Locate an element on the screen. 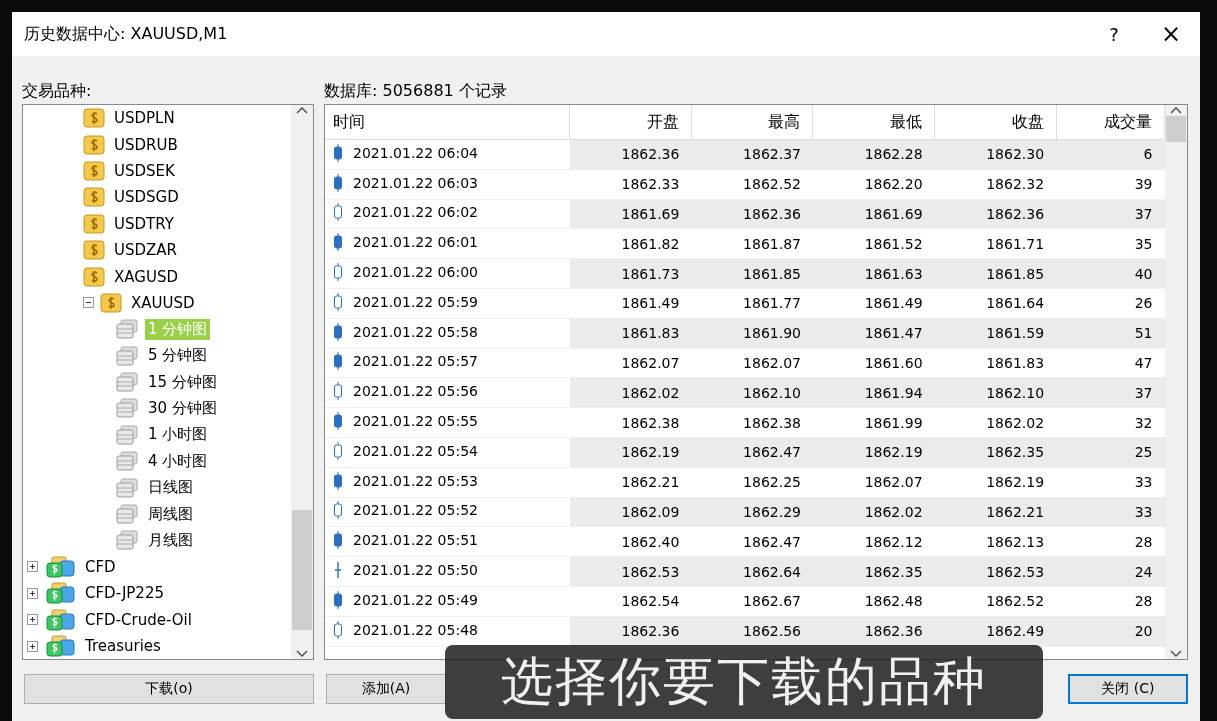  column-header: 开盘 is located at coordinates (630, 122).